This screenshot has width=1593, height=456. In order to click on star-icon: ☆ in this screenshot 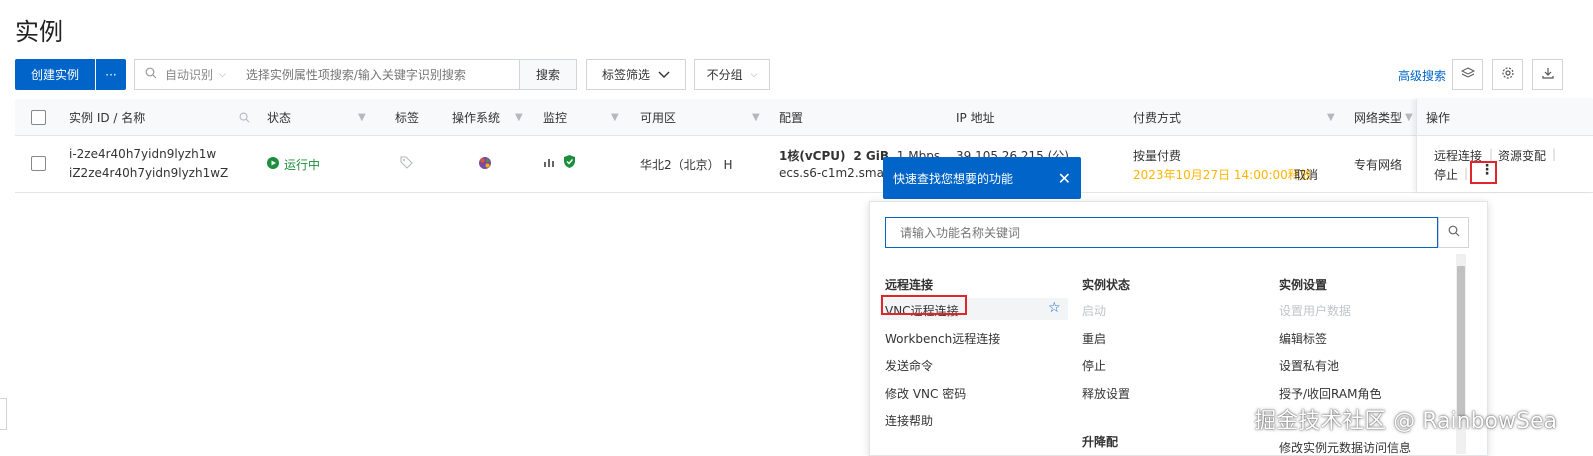, I will do `click(1054, 308)`.